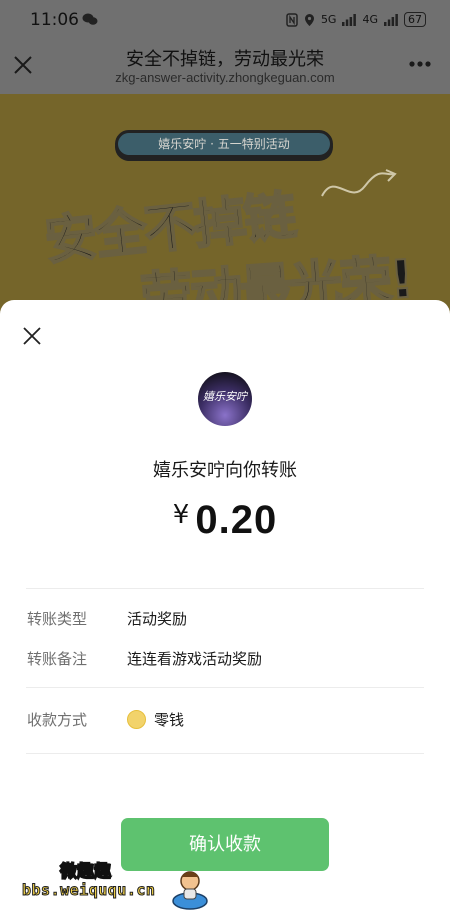  I want to click on battery-indicator: 67, so click(415, 19).